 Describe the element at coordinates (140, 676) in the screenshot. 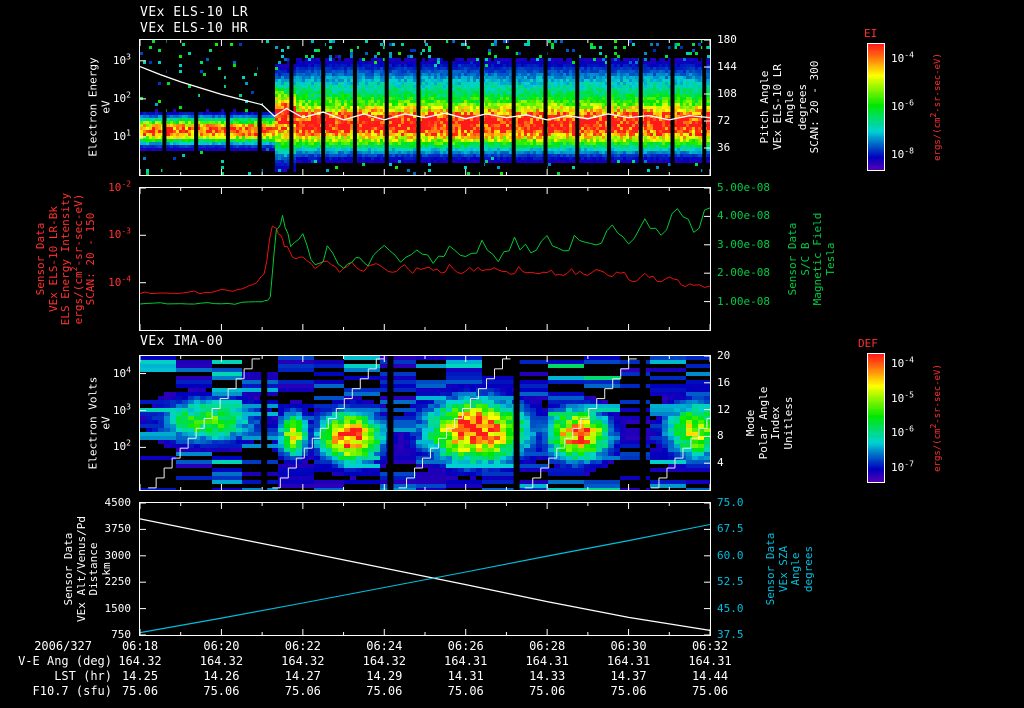

I see `footer-value: 14.25` at that location.